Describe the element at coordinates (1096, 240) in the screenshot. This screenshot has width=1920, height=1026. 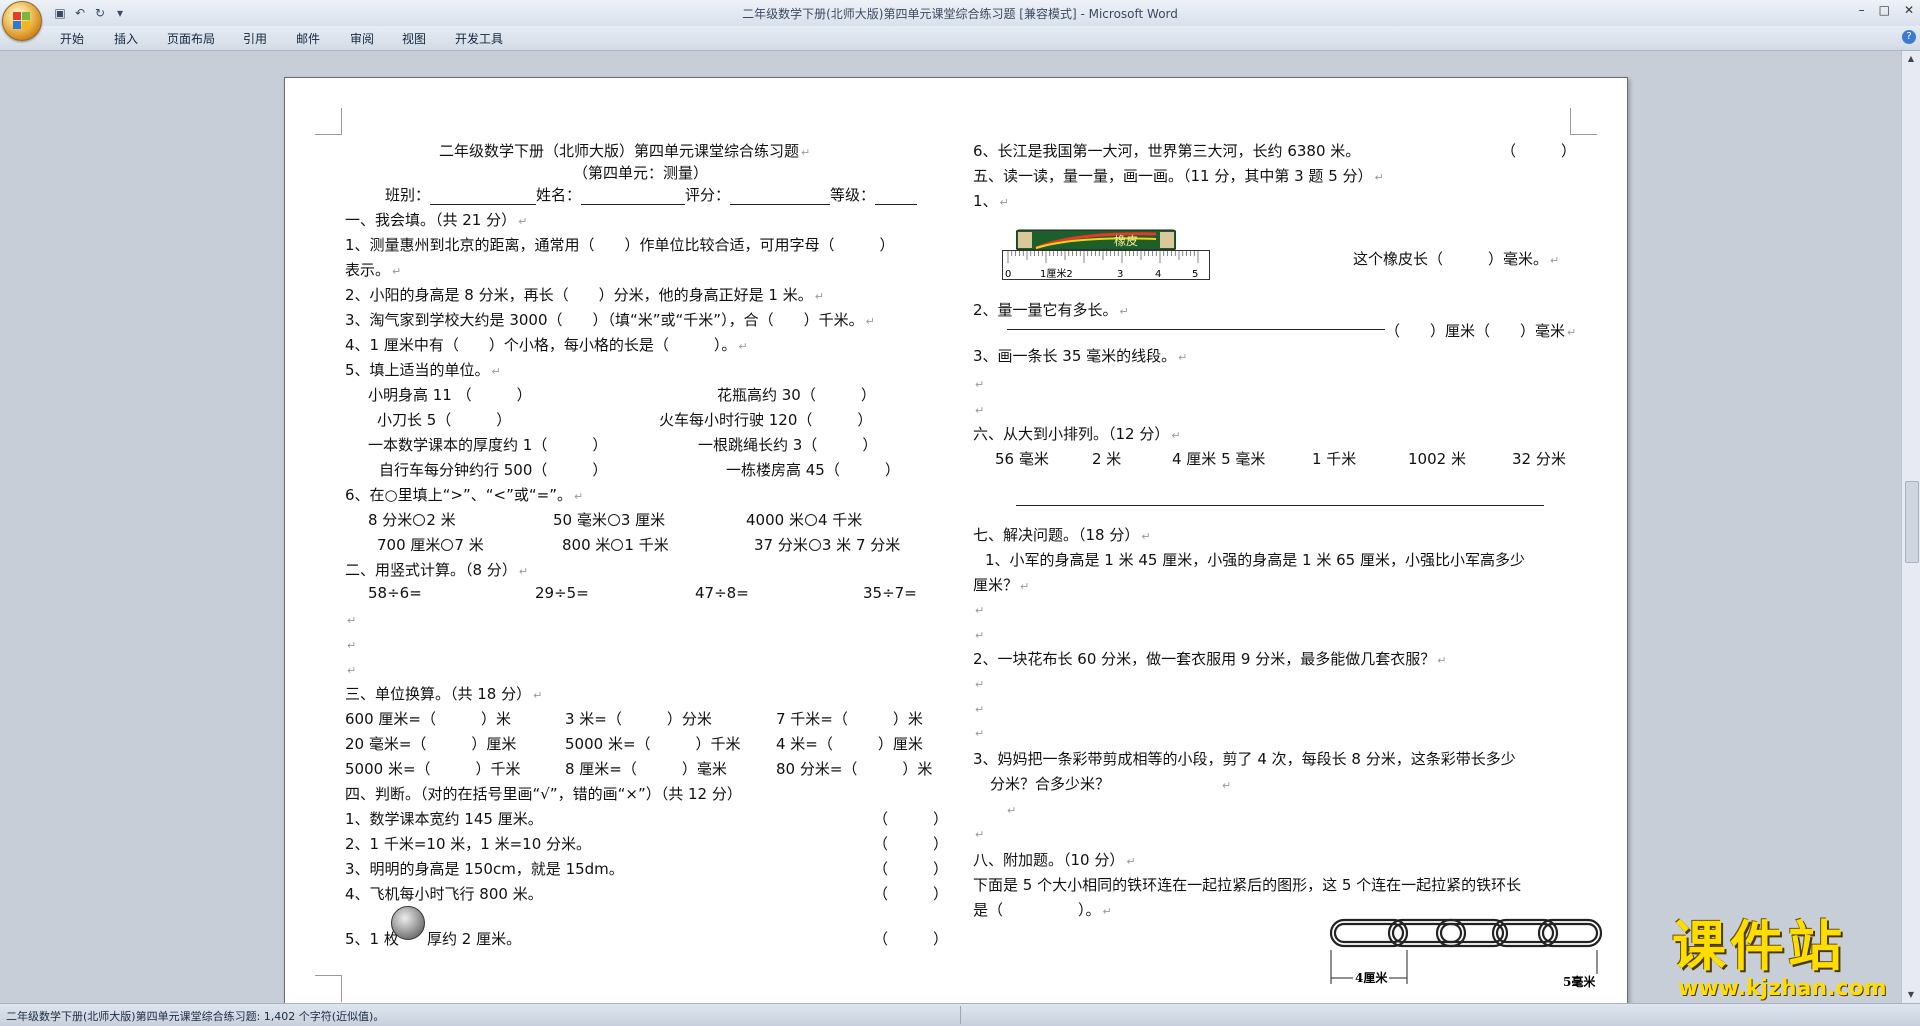
I see `eraser-image: 橡皮` at that location.